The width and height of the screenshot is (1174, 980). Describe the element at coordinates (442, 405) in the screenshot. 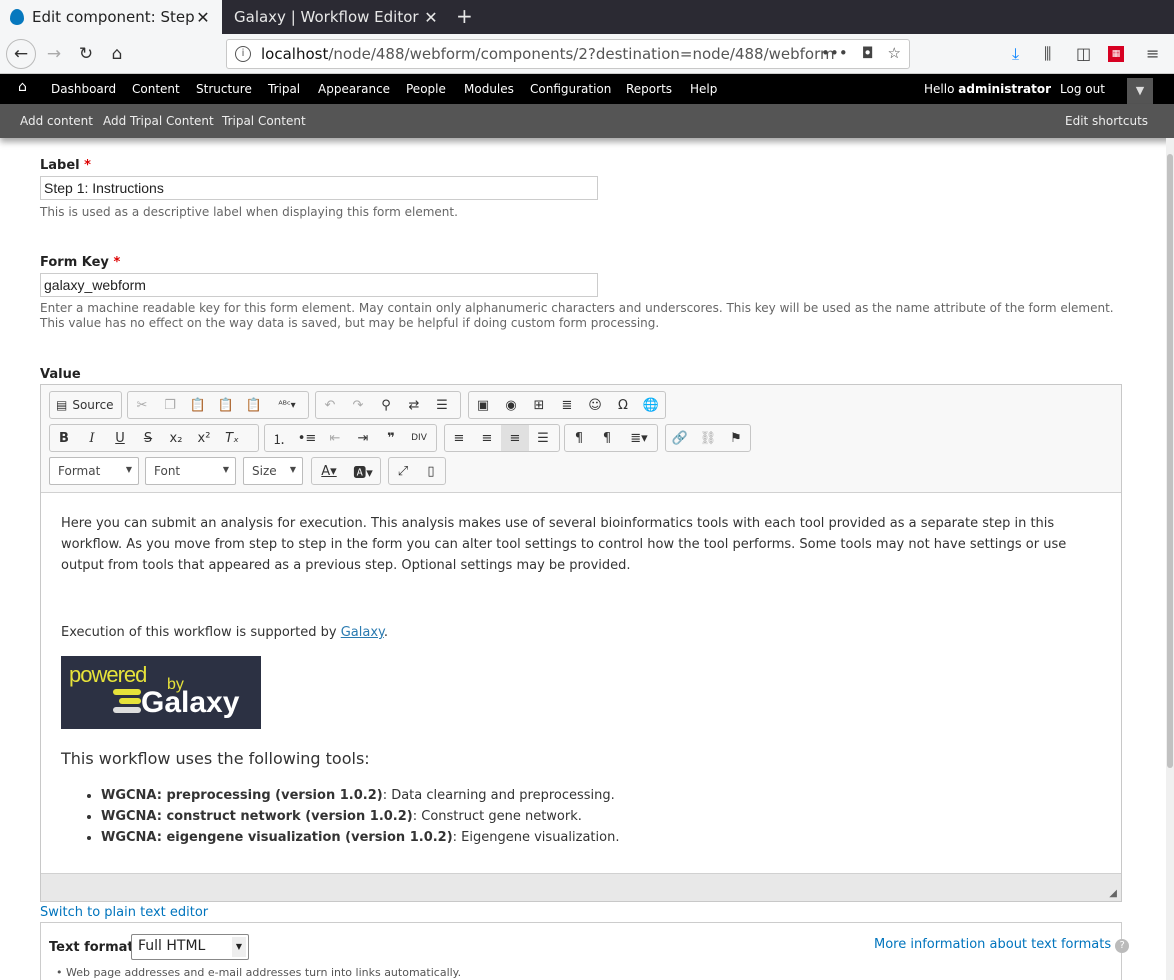

I see `select-all-icon: ☰` at that location.